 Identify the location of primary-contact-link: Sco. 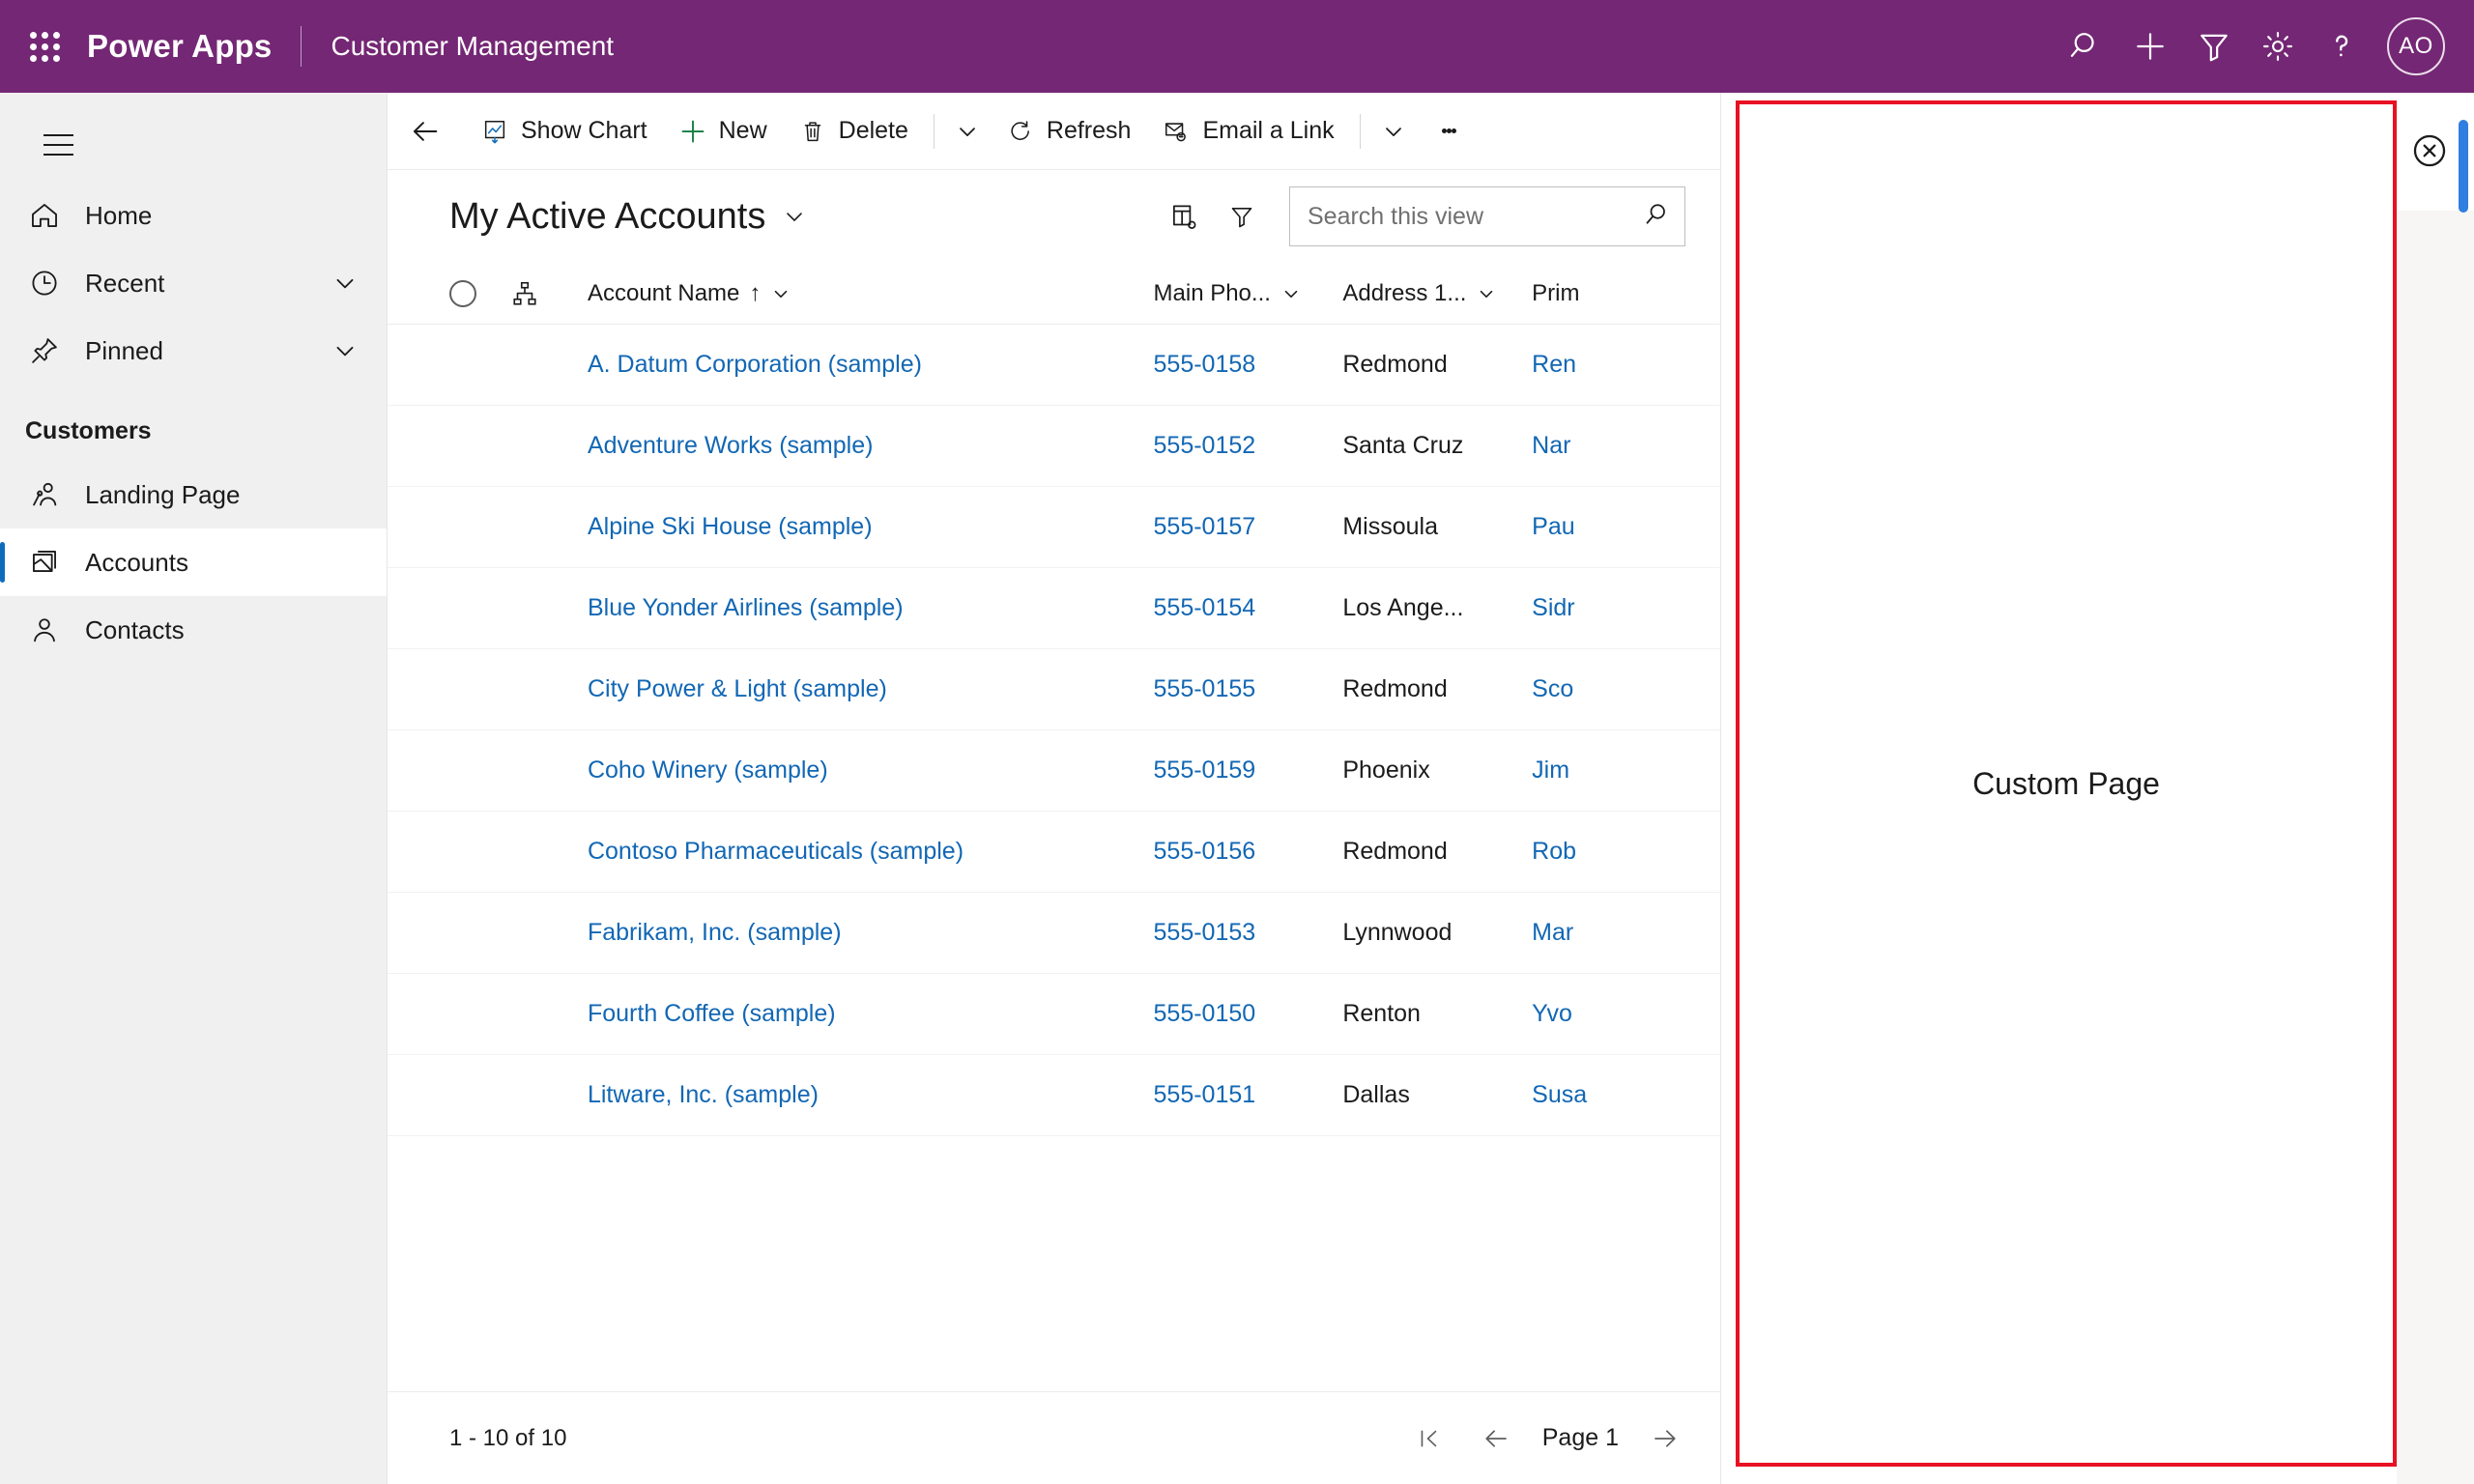
(1553, 689).